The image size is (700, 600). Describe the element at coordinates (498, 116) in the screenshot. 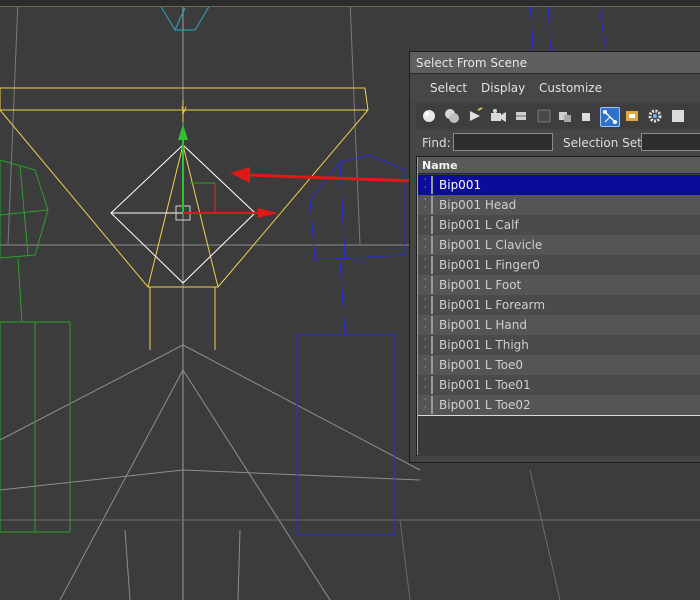

I see `camera-icon` at that location.